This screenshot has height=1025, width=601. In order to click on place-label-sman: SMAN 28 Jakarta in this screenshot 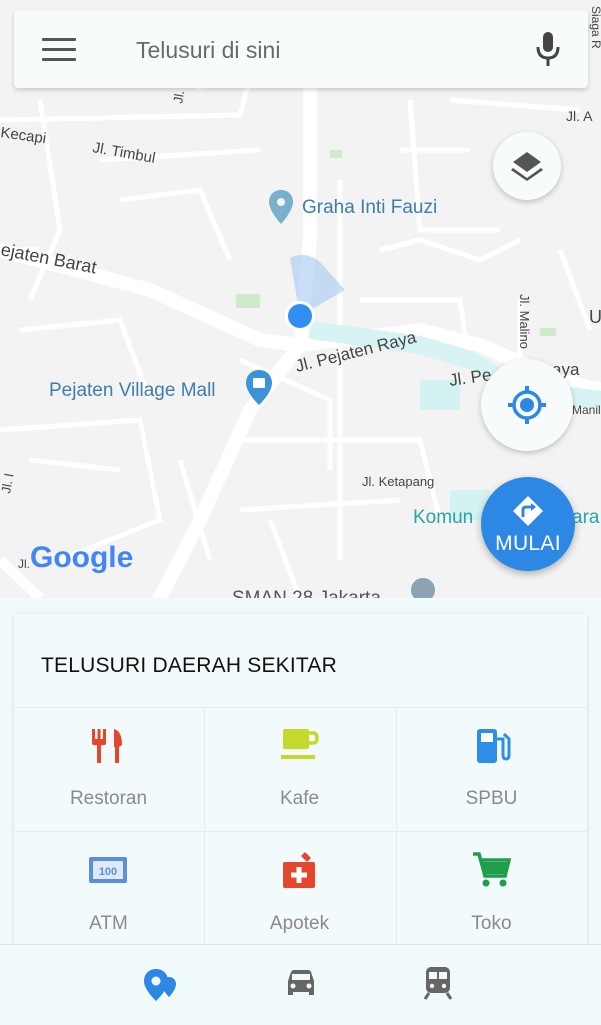, I will do `click(306, 593)`.